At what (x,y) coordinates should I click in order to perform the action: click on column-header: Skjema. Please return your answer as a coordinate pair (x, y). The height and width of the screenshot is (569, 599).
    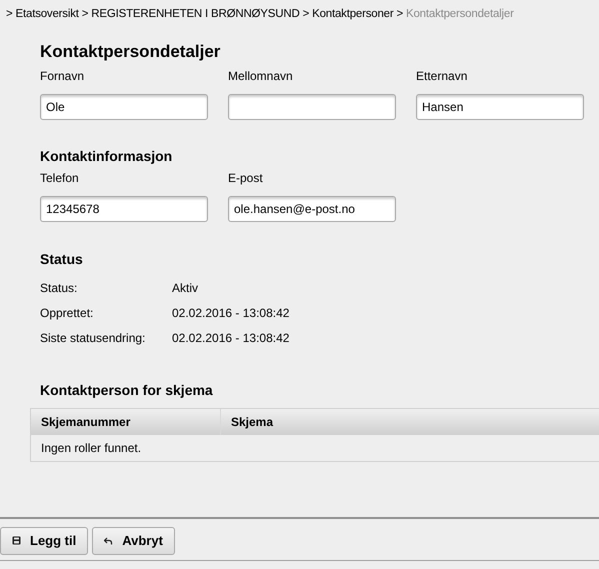
    Looking at the image, I should click on (410, 422).